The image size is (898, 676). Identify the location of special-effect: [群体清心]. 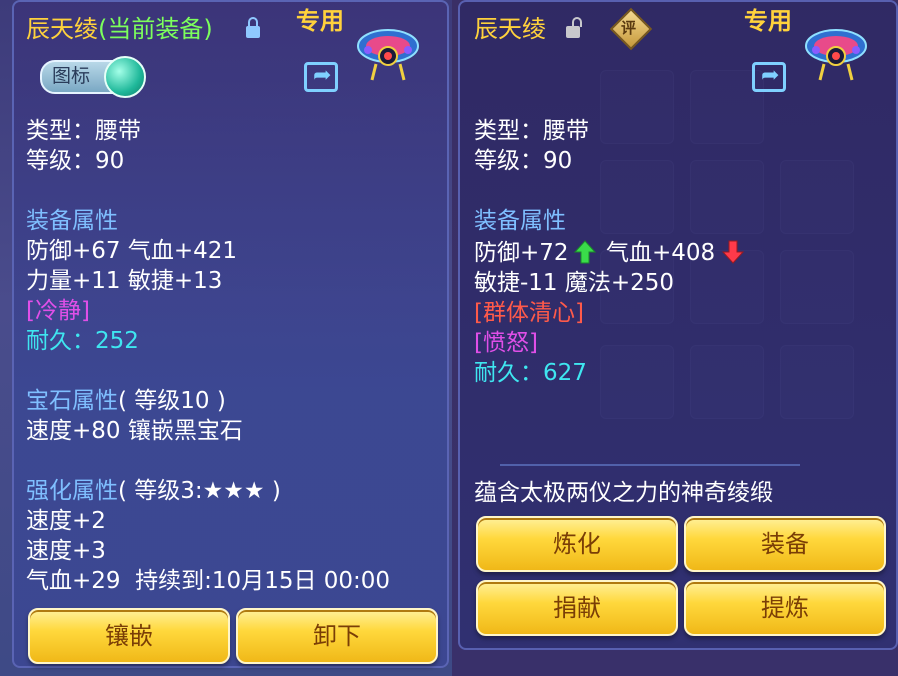
(529, 313).